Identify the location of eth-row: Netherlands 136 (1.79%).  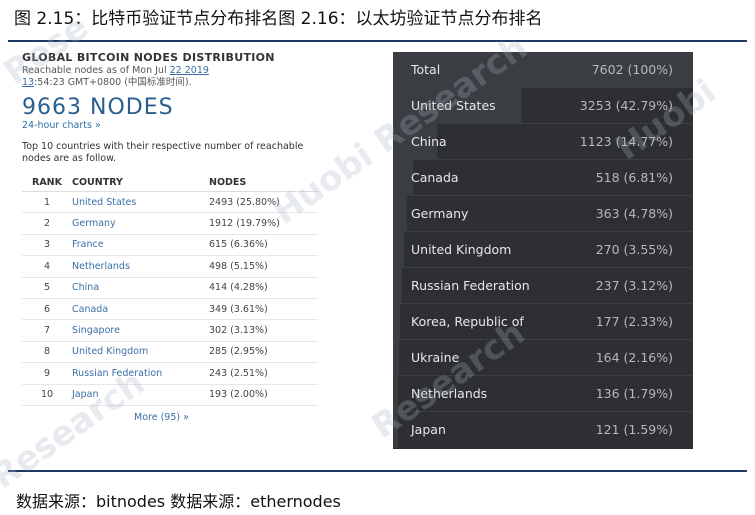
(543, 394).